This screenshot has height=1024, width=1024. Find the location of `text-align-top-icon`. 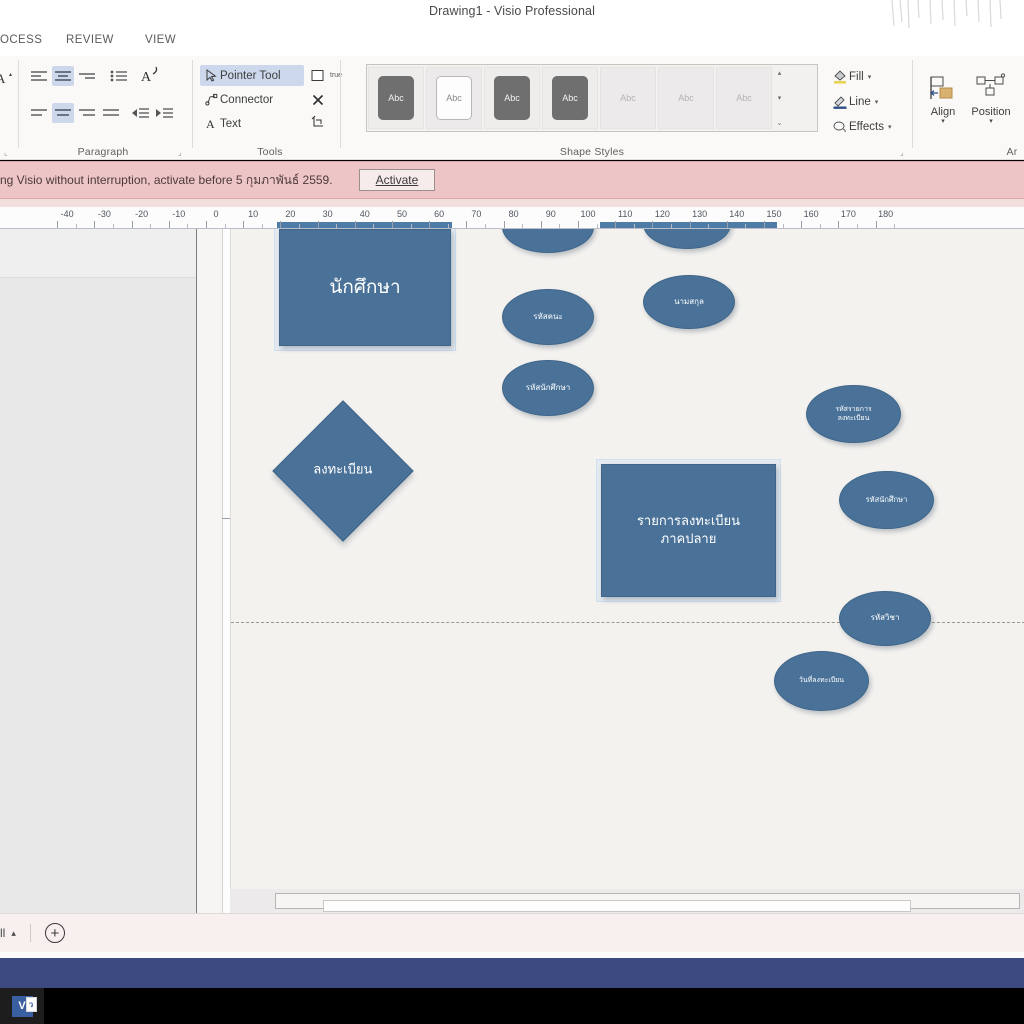

text-align-top-icon is located at coordinates (39, 113).